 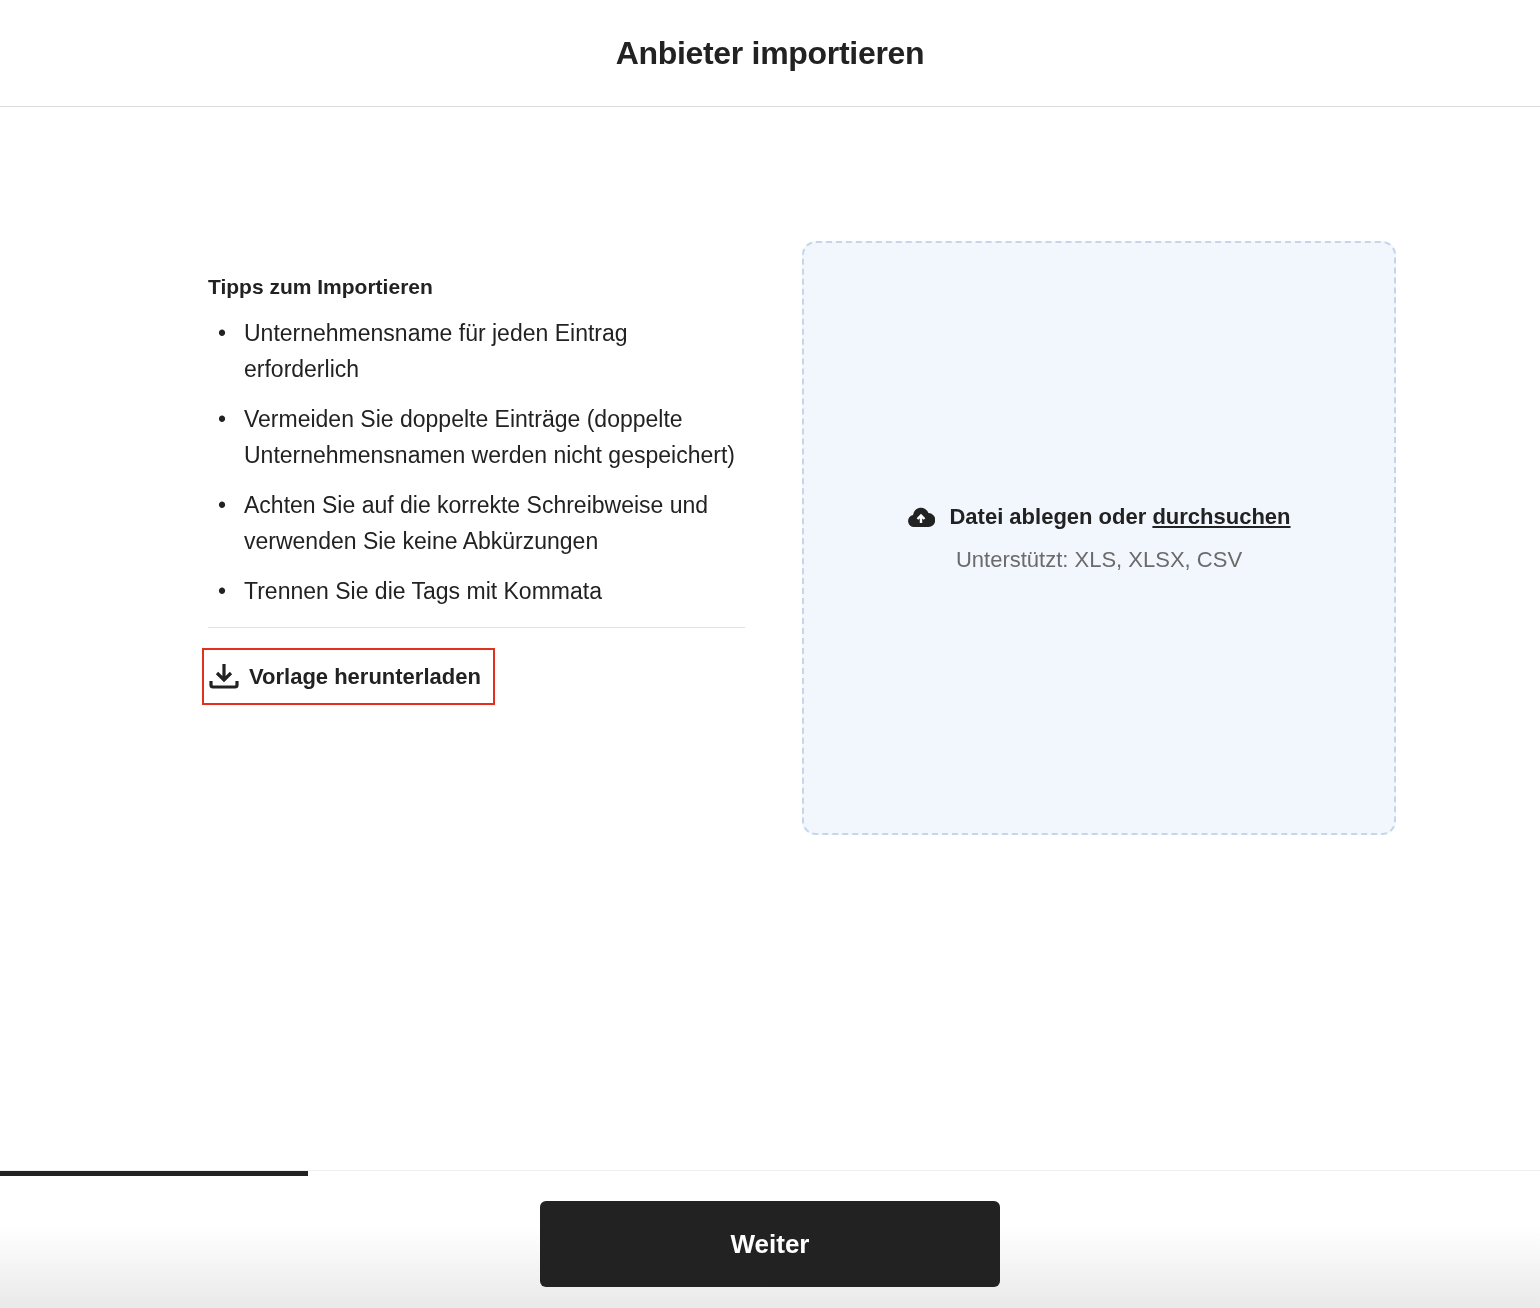 I want to click on tip-item: Vermeiden Sie doppelte Einträge (doppelte Unternehmensnamen werden nicht gespeichert), so click(x=490, y=437).